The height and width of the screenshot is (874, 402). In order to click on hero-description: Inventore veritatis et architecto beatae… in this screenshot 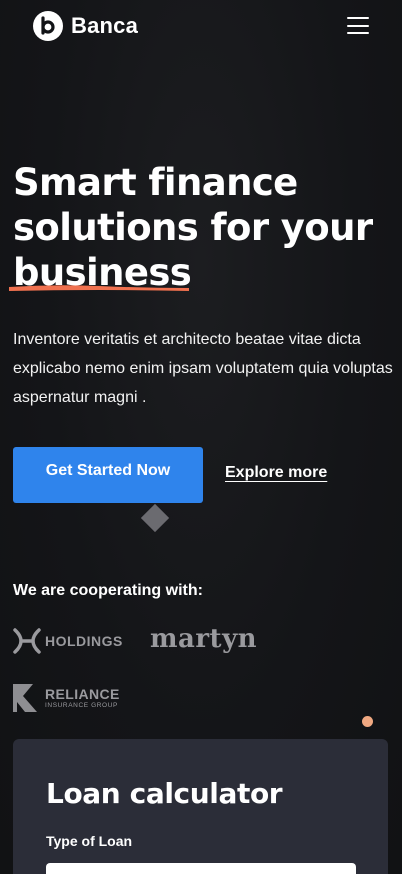, I will do `click(203, 368)`.